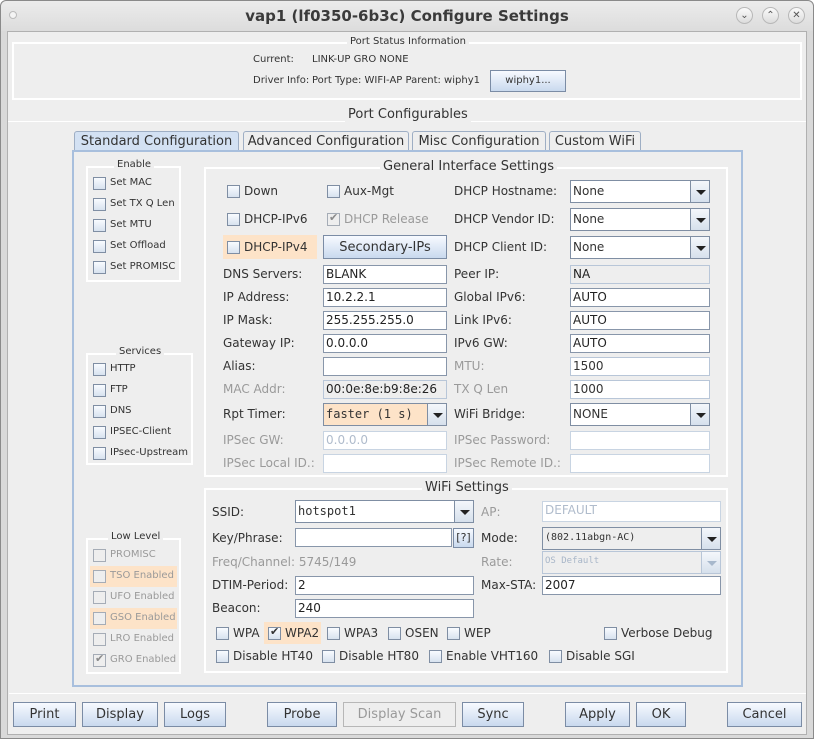 The width and height of the screenshot is (814, 739). I want to click on dhcp-release-checkbox: ✔, so click(333, 218).